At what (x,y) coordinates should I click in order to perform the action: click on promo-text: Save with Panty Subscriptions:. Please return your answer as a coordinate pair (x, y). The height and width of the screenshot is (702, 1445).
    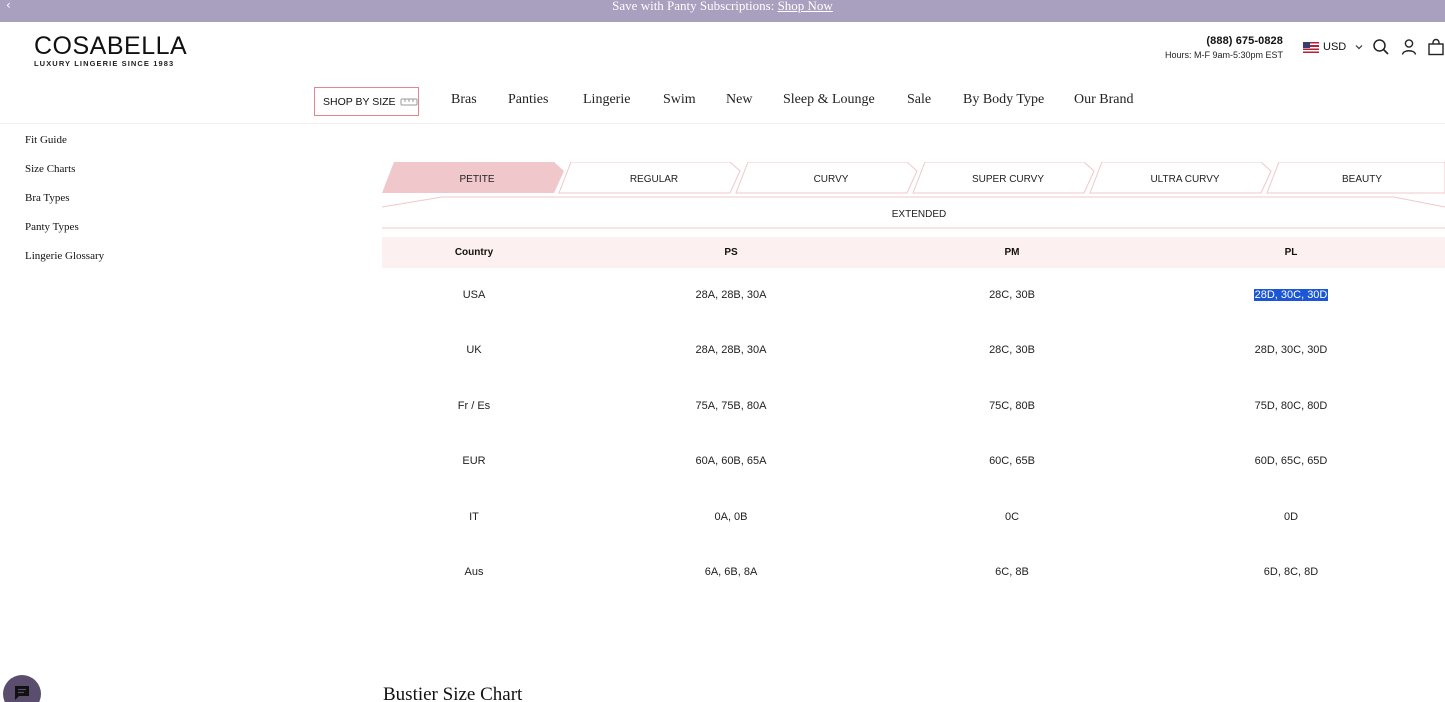
    Looking at the image, I should click on (693, 6).